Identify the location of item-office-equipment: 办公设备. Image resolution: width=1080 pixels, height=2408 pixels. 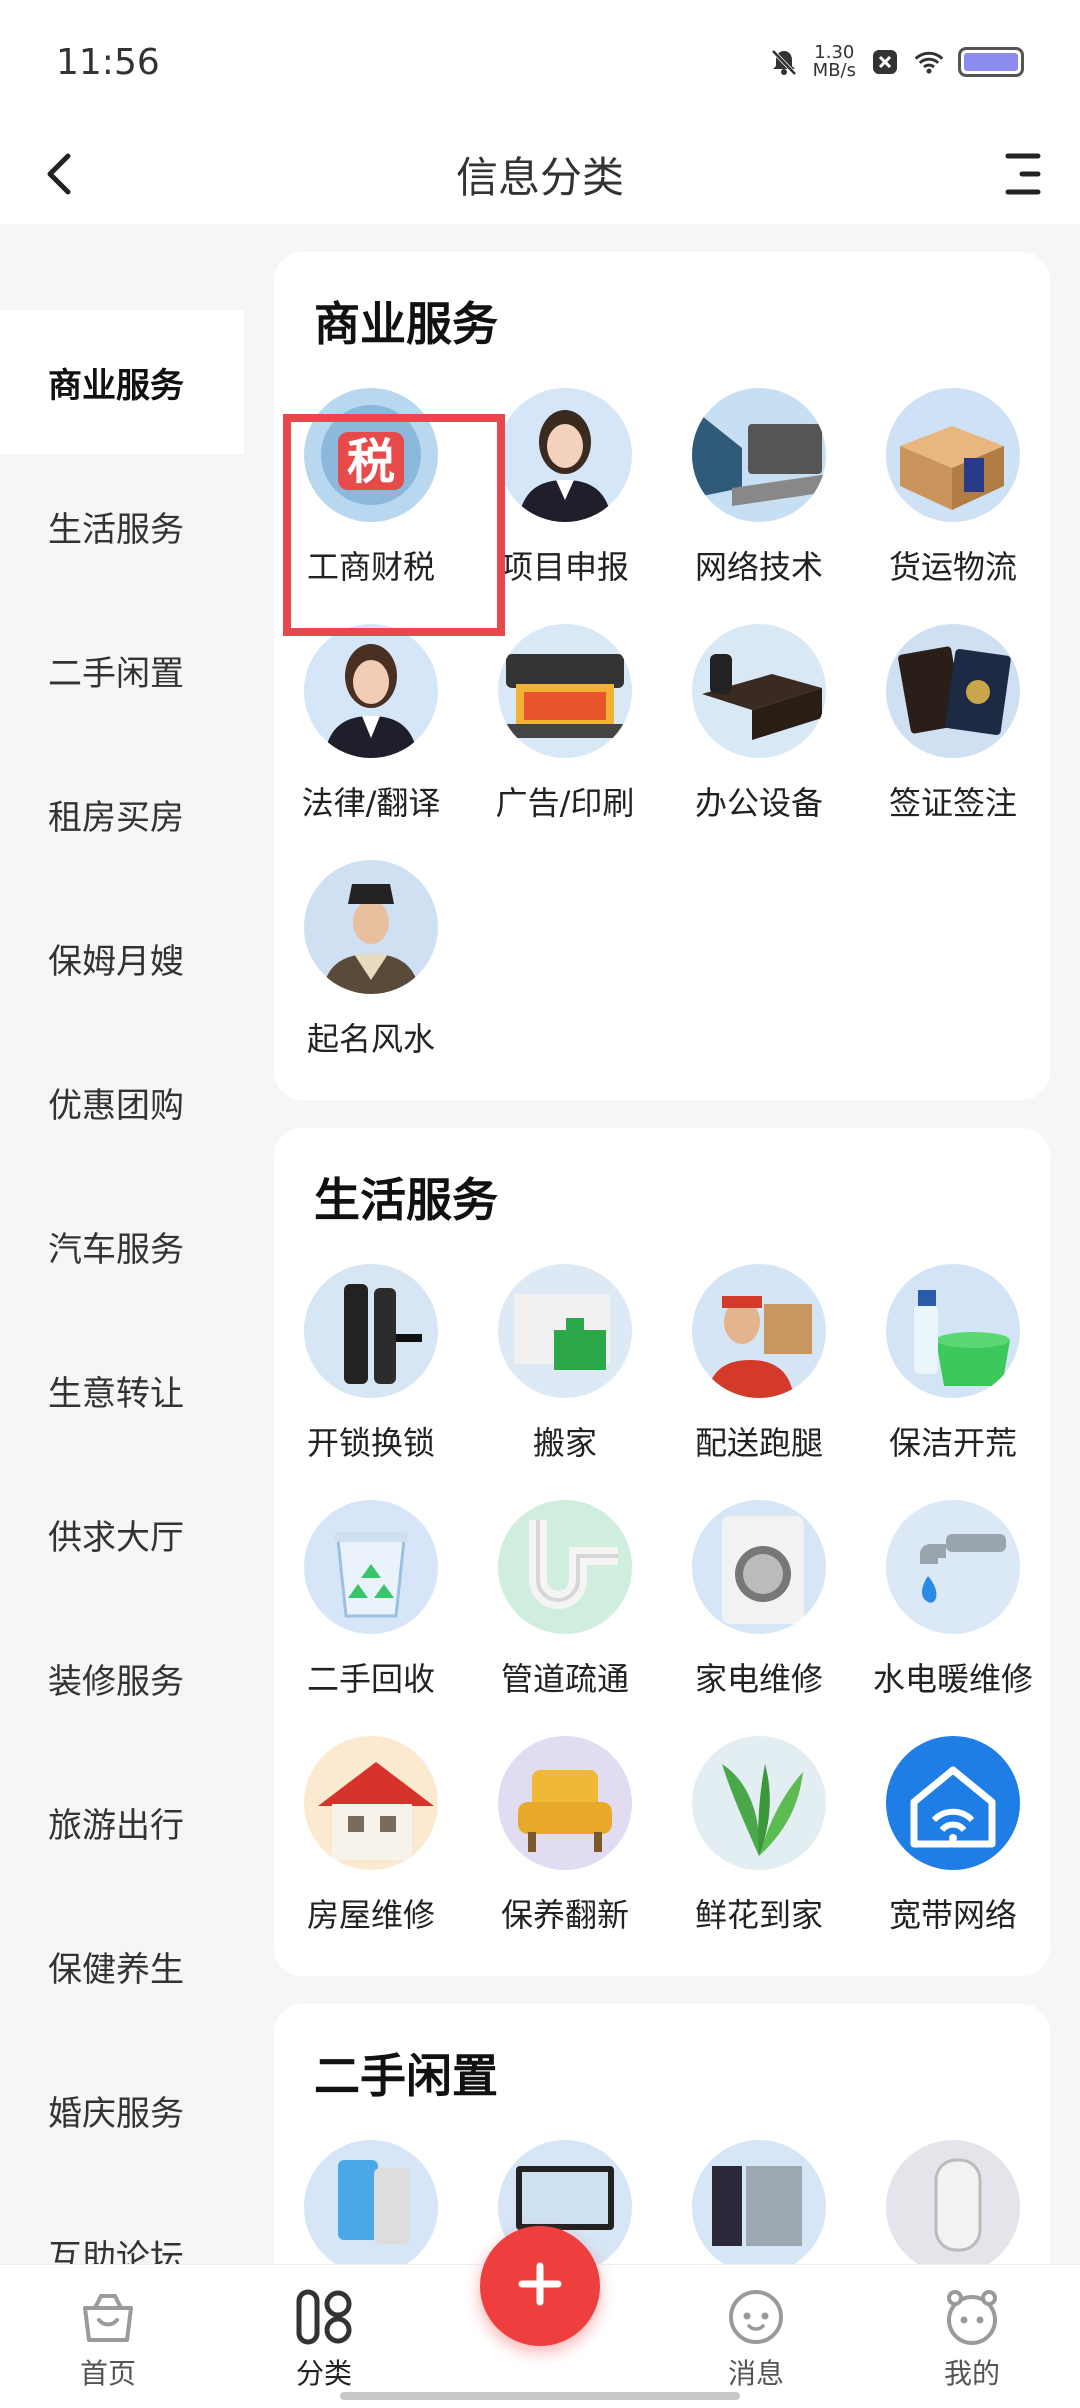
(759, 724).